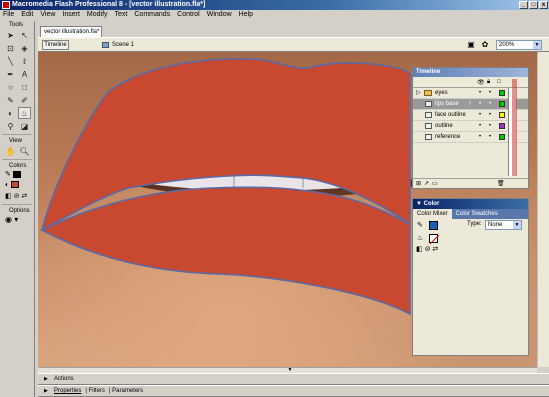 This screenshot has width=549, height=397. Describe the element at coordinates (485, 45) in the screenshot. I see `edit-symbols-icon: ✿` at that location.